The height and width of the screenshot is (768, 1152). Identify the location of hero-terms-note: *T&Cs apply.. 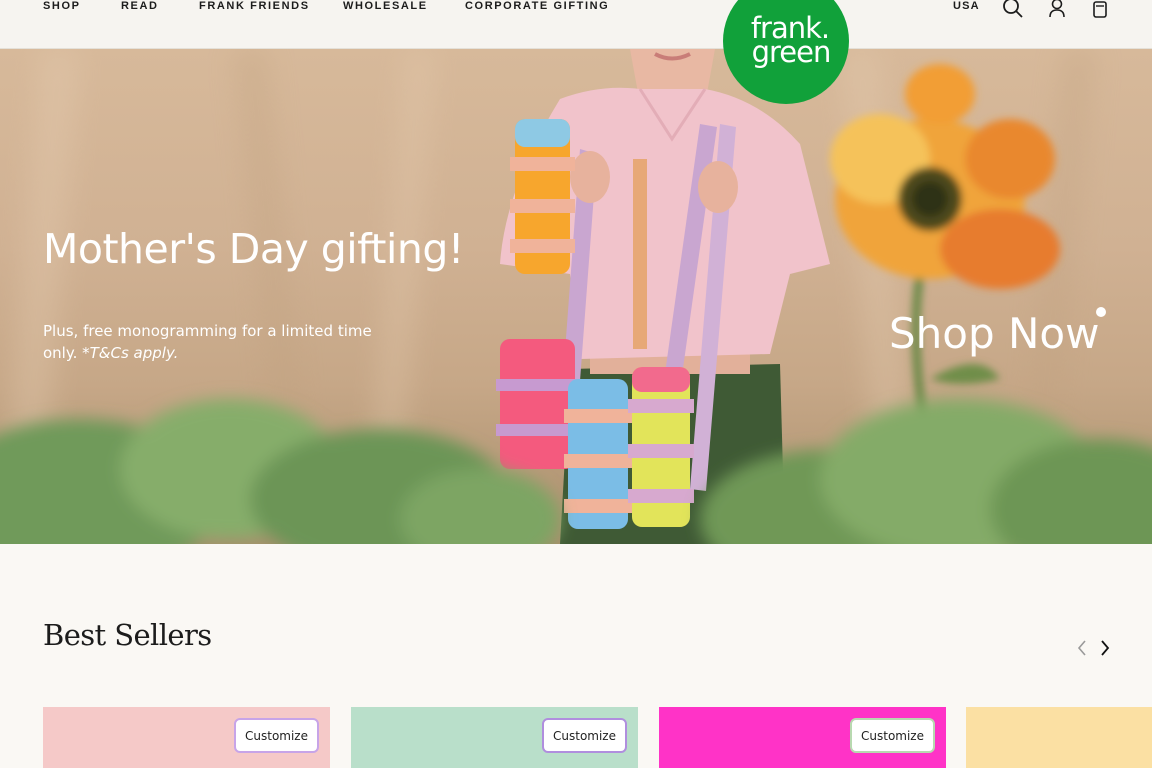
(130, 353).